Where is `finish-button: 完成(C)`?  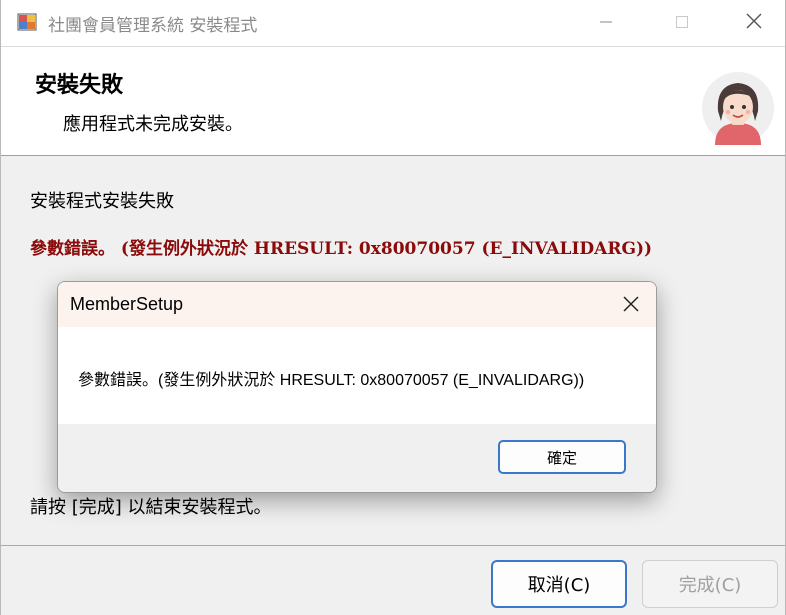 finish-button: 完成(C) is located at coordinates (710, 584).